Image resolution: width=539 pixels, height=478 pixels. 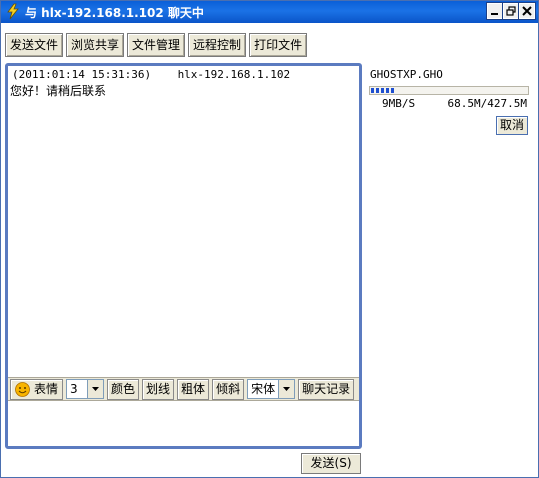 I want to click on color-button: 颜色, so click(x=123, y=389).